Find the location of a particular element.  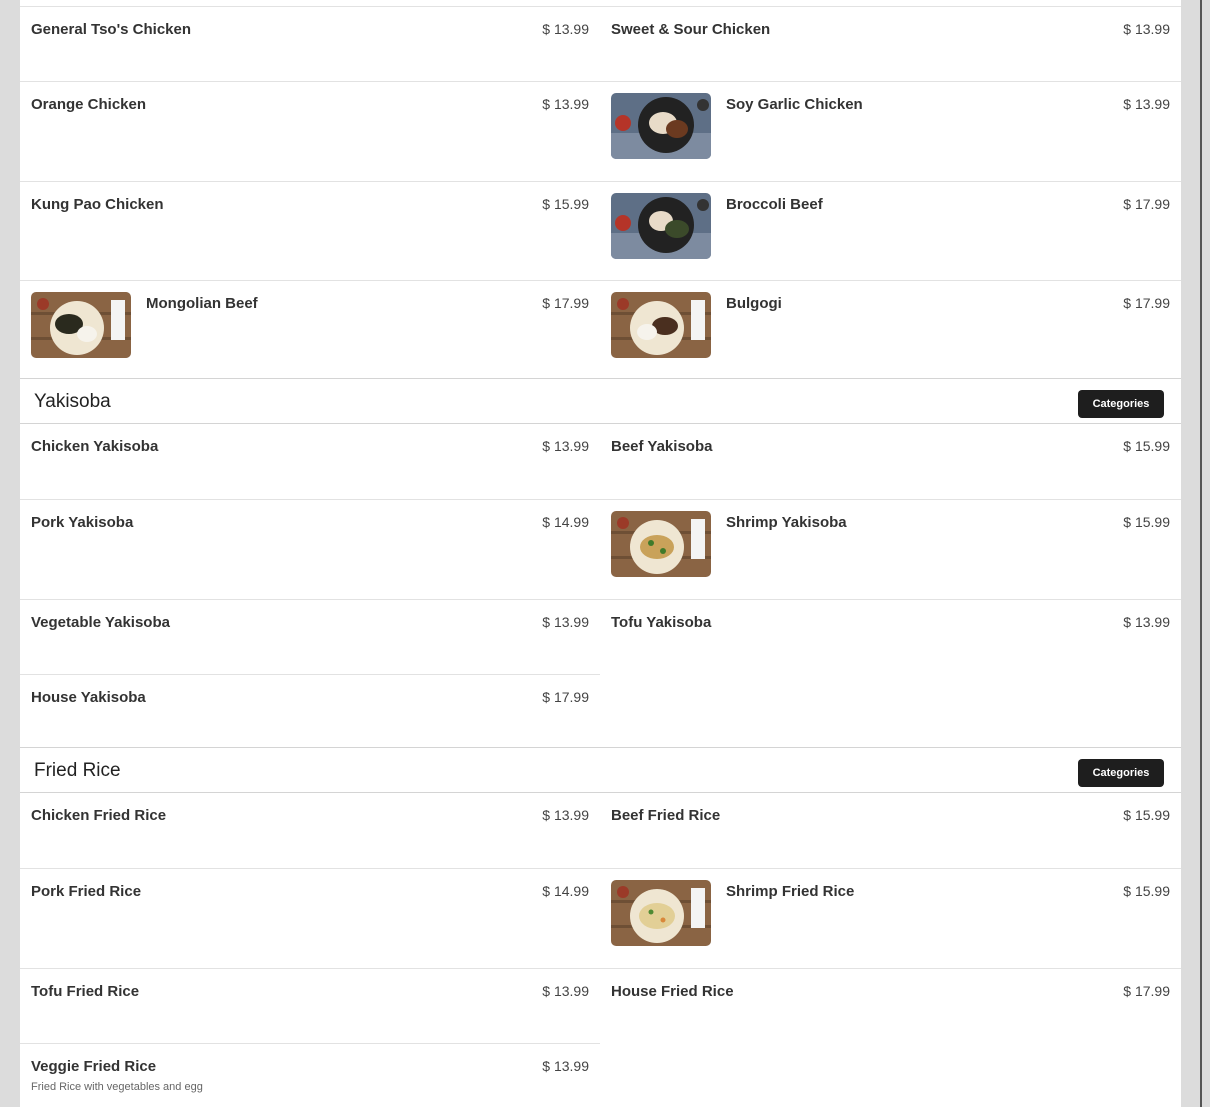

section-title: Fried Rice is located at coordinates (77, 770).